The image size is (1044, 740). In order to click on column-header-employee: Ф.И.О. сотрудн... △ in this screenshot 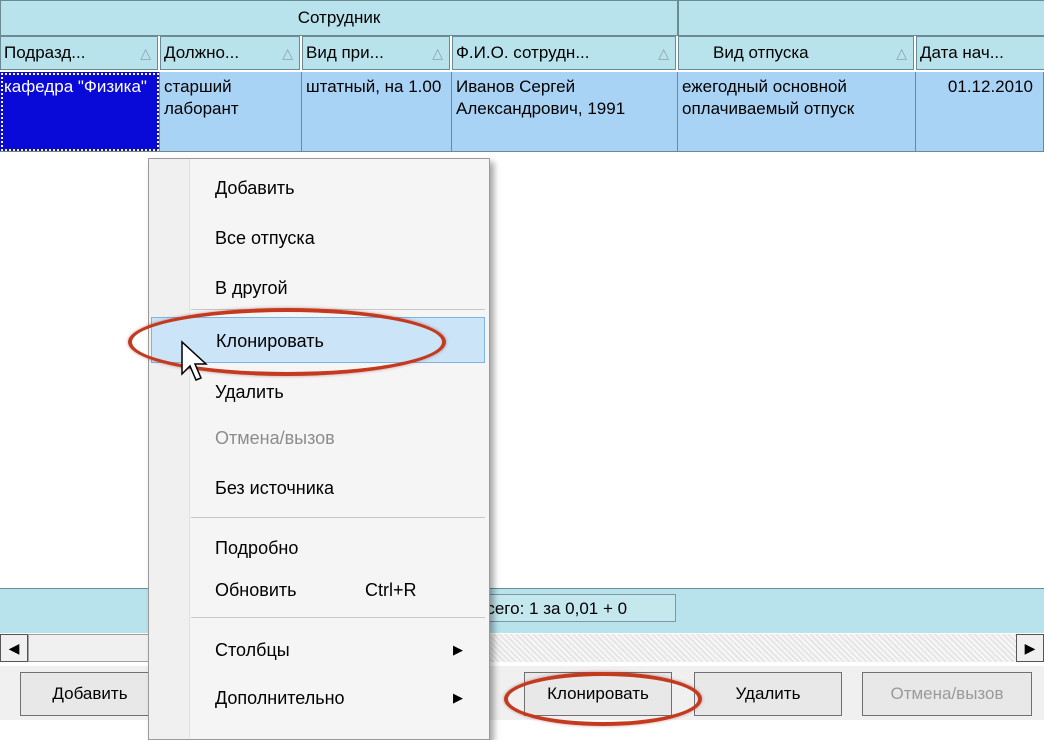, I will do `click(564, 53)`.